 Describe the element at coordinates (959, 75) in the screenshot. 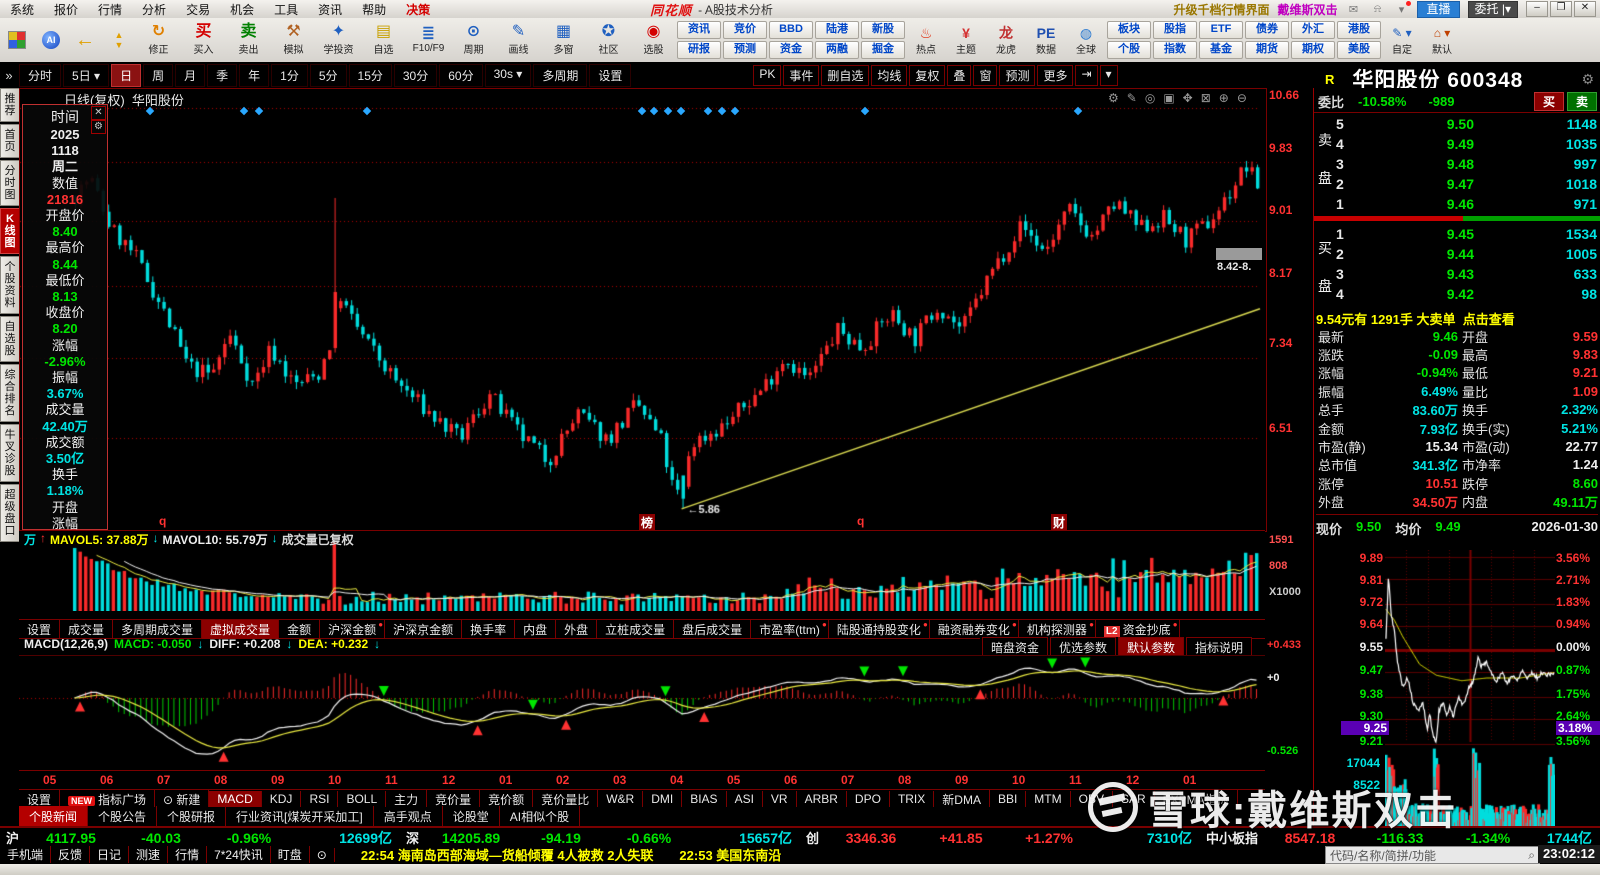

I see `chart-action-叠: 叠` at that location.